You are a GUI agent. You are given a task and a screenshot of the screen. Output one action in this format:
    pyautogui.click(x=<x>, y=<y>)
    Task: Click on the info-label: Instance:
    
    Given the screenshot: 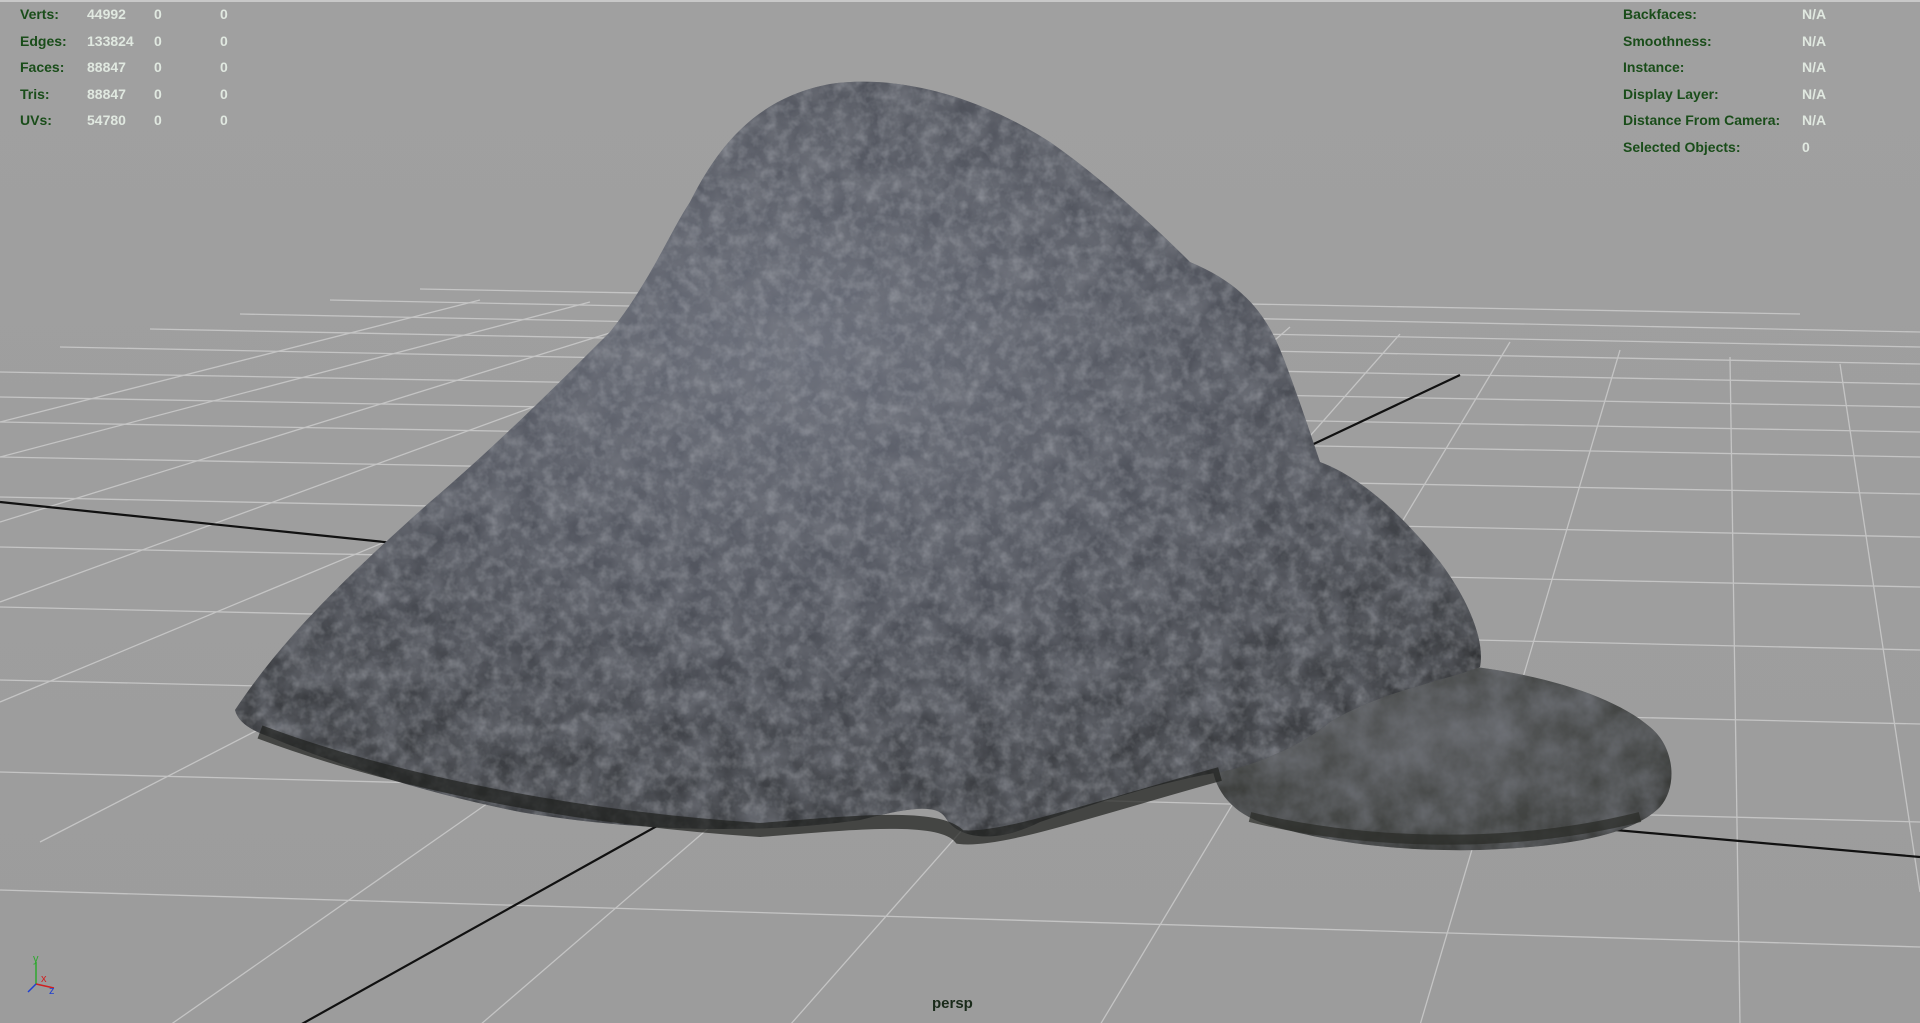 What is the action you would take?
    pyautogui.click(x=1654, y=67)
    